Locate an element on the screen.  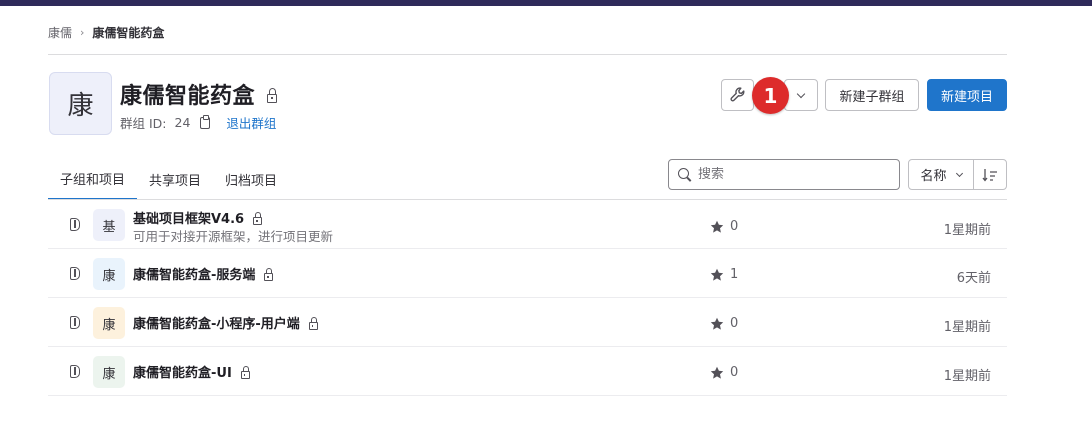
project-title: 基础项目框架V4.6 is located at coordinates (198, 217).